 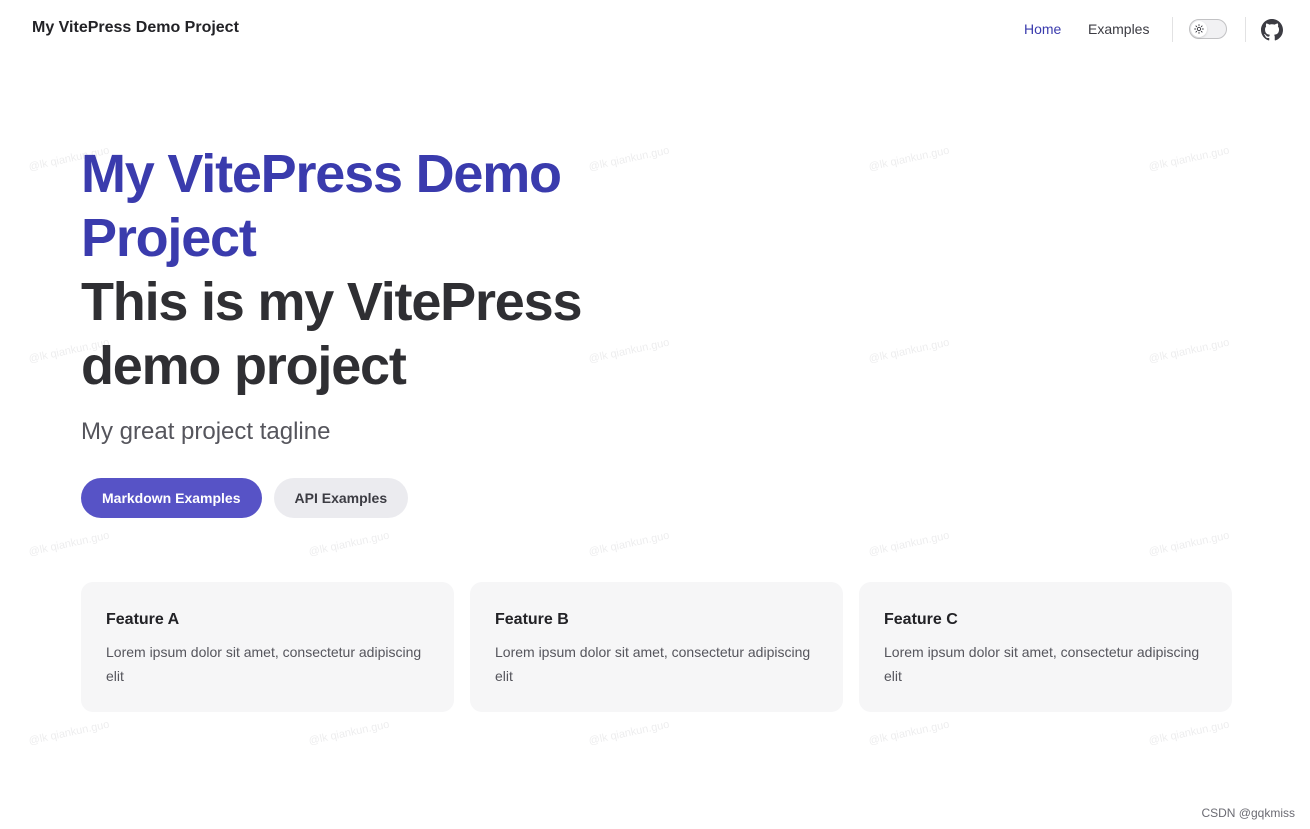 What do you see at coordinates (206, 431) in the screenshot?
I see `hero-tagline: My great project tagline` at bounding box center [206, 431].